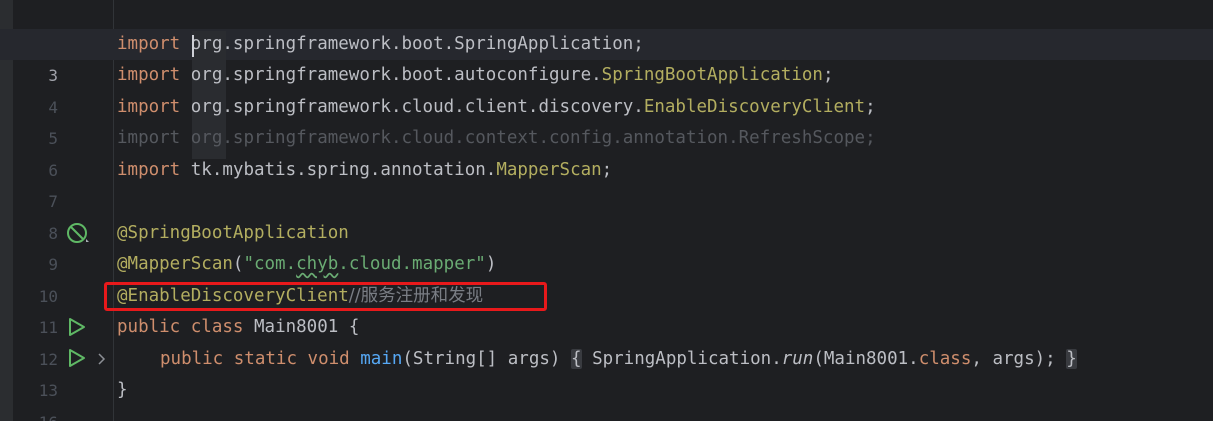 The width and height of the screenshot is (1213, 421). What do you see at coordinates (549, 169) in the screenshot?
I see `class-name: MapperScan` at bounding box center [549, 169].